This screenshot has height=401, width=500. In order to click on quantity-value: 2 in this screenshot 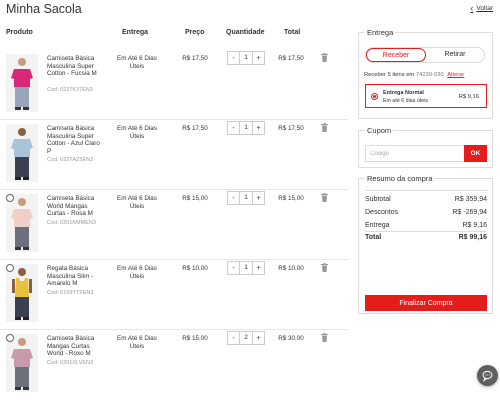, I will do `click(246, 338)`.